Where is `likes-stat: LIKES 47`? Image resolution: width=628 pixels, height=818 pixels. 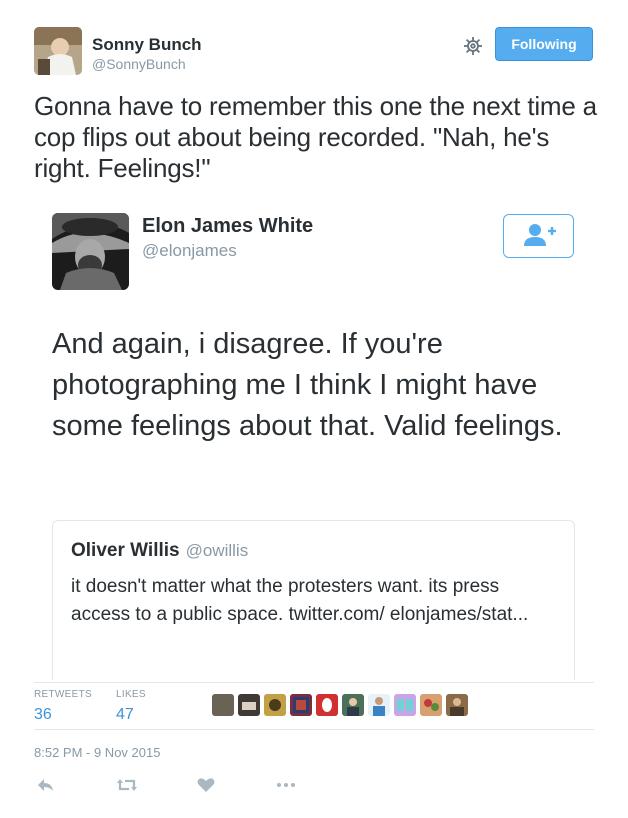
likes-stat: LIKES 47 is located at coordinates (131, 706).